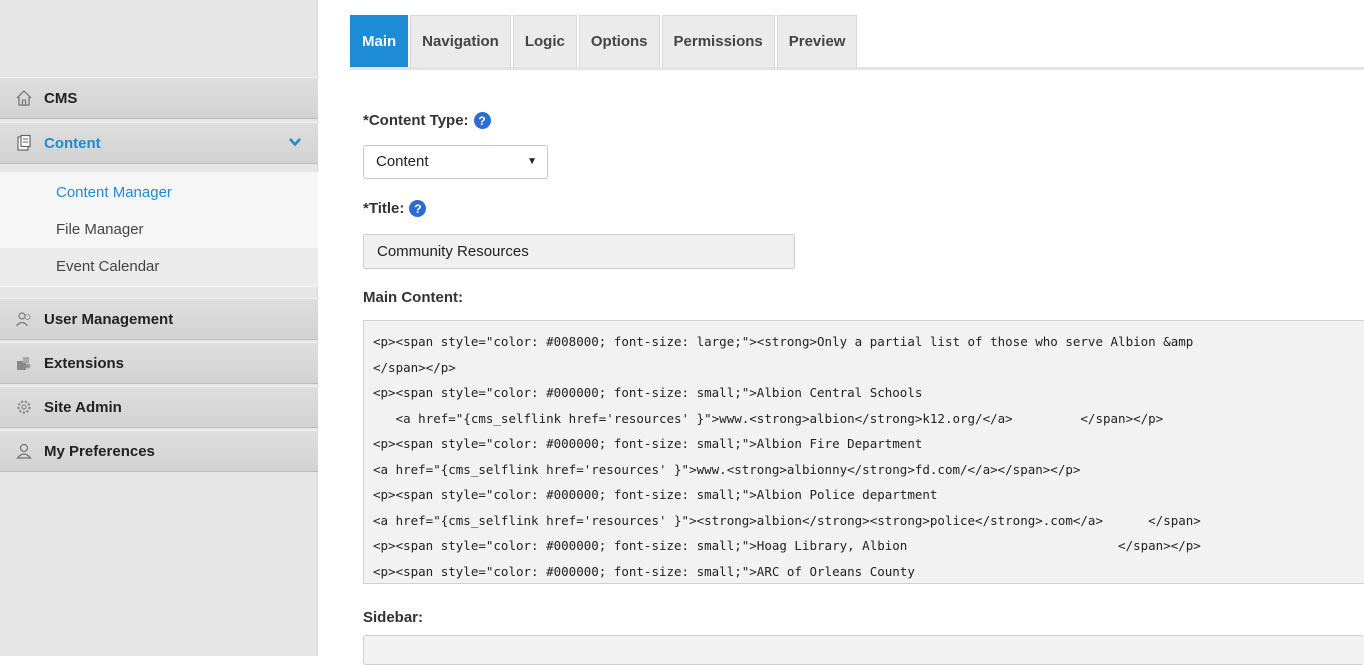 This screenshot has height=665, width=1364. I want to click on home-icon, so click(24, 98).